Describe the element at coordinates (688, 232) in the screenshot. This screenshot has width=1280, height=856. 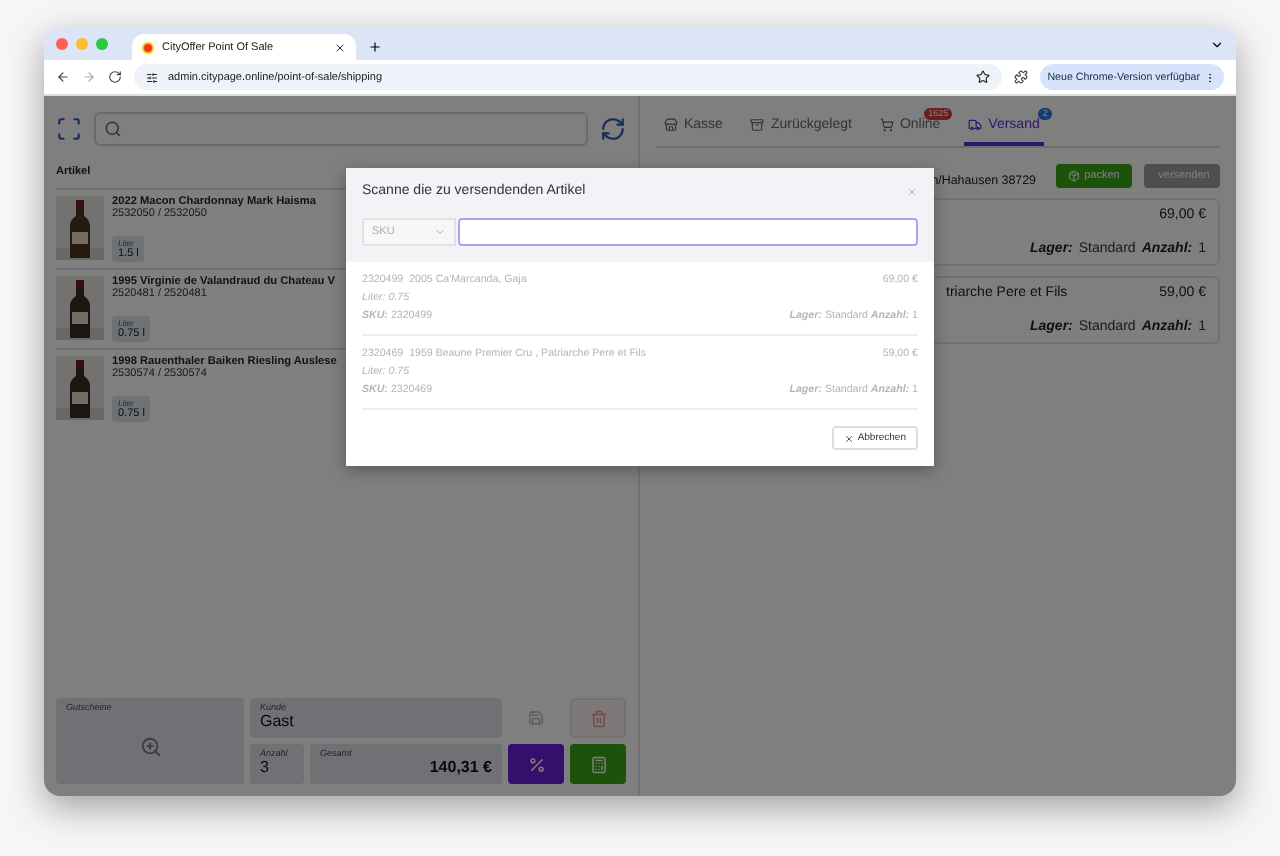
I see `scan-input` at that location.